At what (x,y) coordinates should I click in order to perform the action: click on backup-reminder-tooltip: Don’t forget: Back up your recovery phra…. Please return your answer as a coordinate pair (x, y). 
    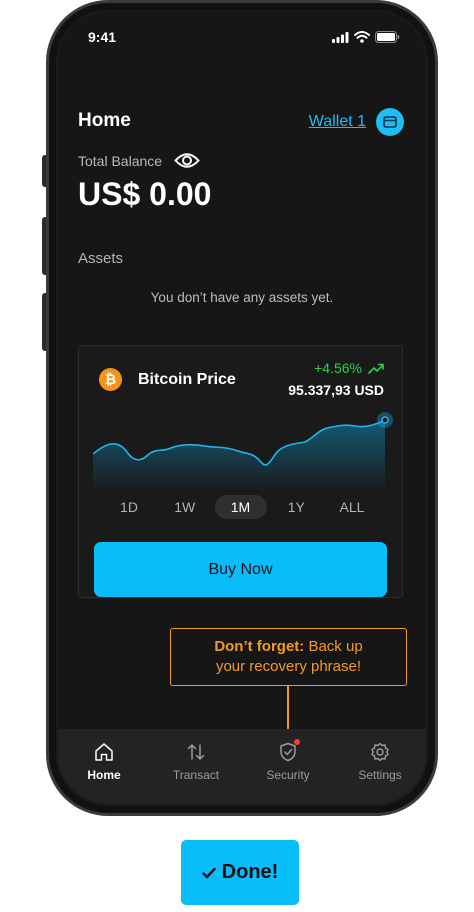
    Looking at the image, I should click on (288, 657).